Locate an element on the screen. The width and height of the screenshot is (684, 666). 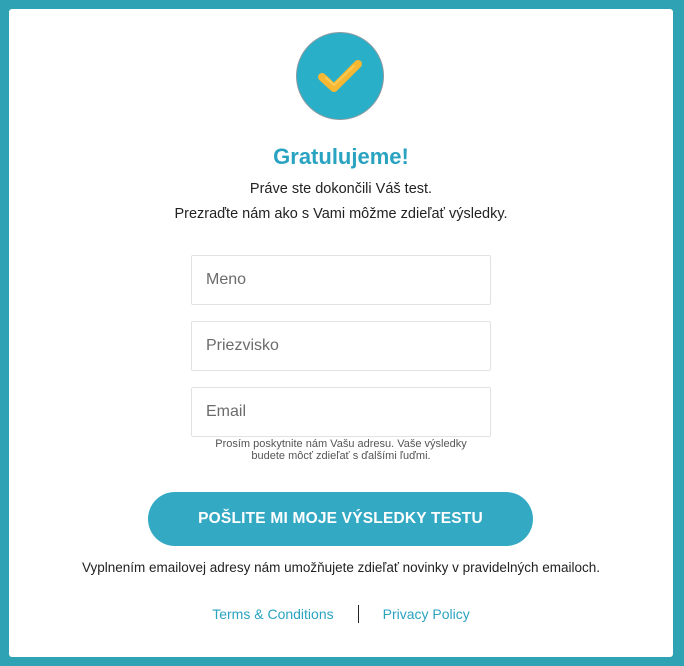
email-hint-line-2: budete môcť zdieľať s ďalšími ľuďmi. is located at coordinates (341, 456).